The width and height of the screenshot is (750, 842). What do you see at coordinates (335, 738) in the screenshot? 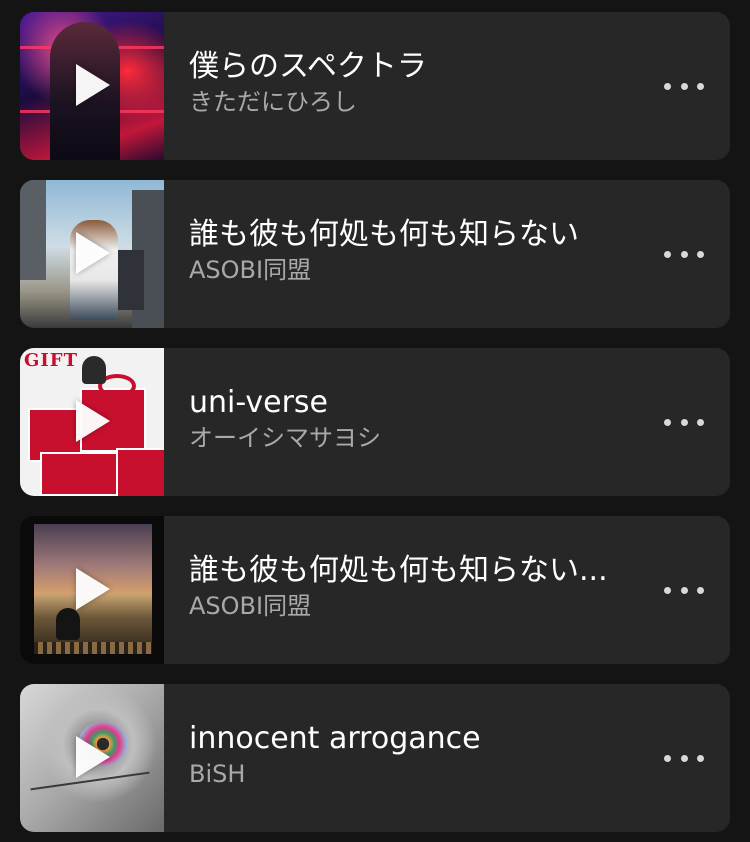
I see `track-title: innocent arrogance` at bounding box center [335, 738].